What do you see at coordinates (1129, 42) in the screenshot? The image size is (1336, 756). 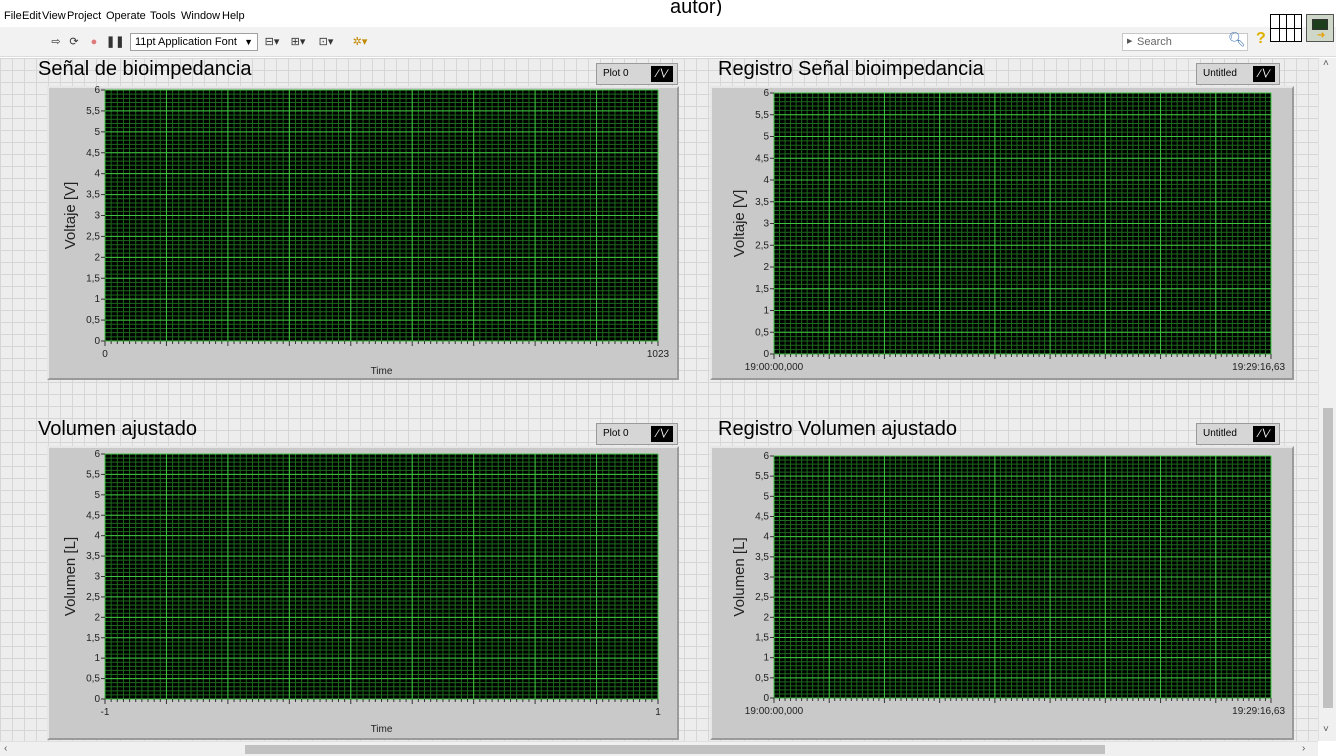 I see `search-dropdown-icon: ▶` at bounding box center [1129, 42].